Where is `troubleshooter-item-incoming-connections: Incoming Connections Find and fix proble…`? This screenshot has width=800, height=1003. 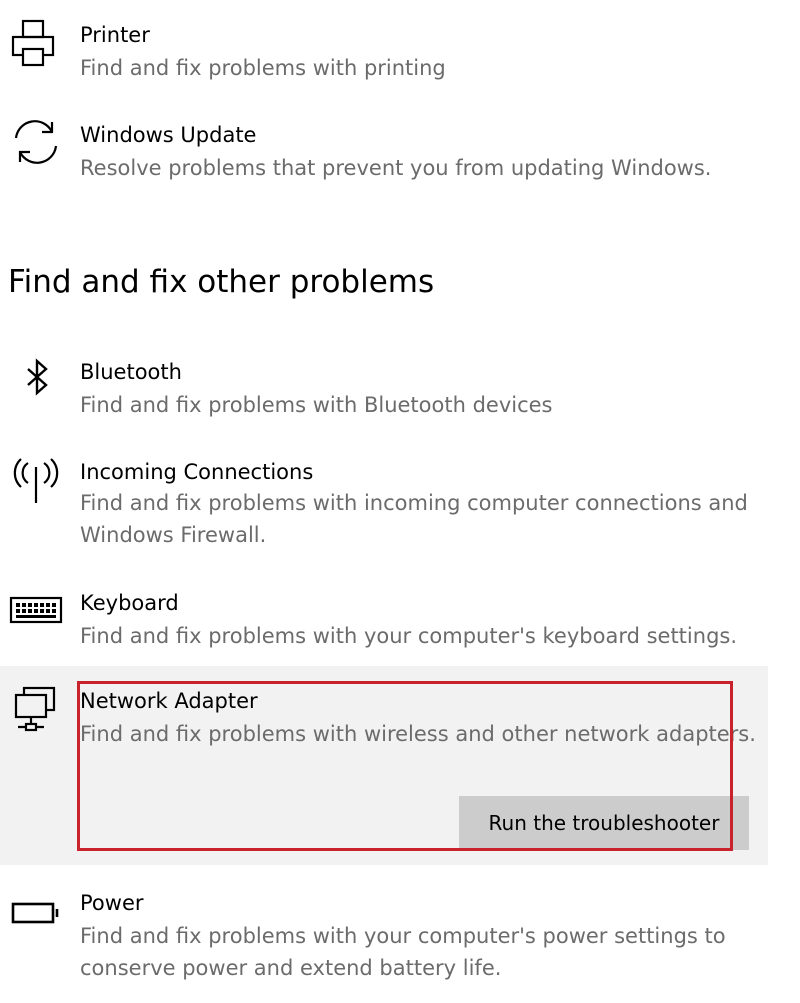 troubleshooter-item-incoming-connections: Incoming Connections Find and fix proble… is located at coordinates (384, 503).